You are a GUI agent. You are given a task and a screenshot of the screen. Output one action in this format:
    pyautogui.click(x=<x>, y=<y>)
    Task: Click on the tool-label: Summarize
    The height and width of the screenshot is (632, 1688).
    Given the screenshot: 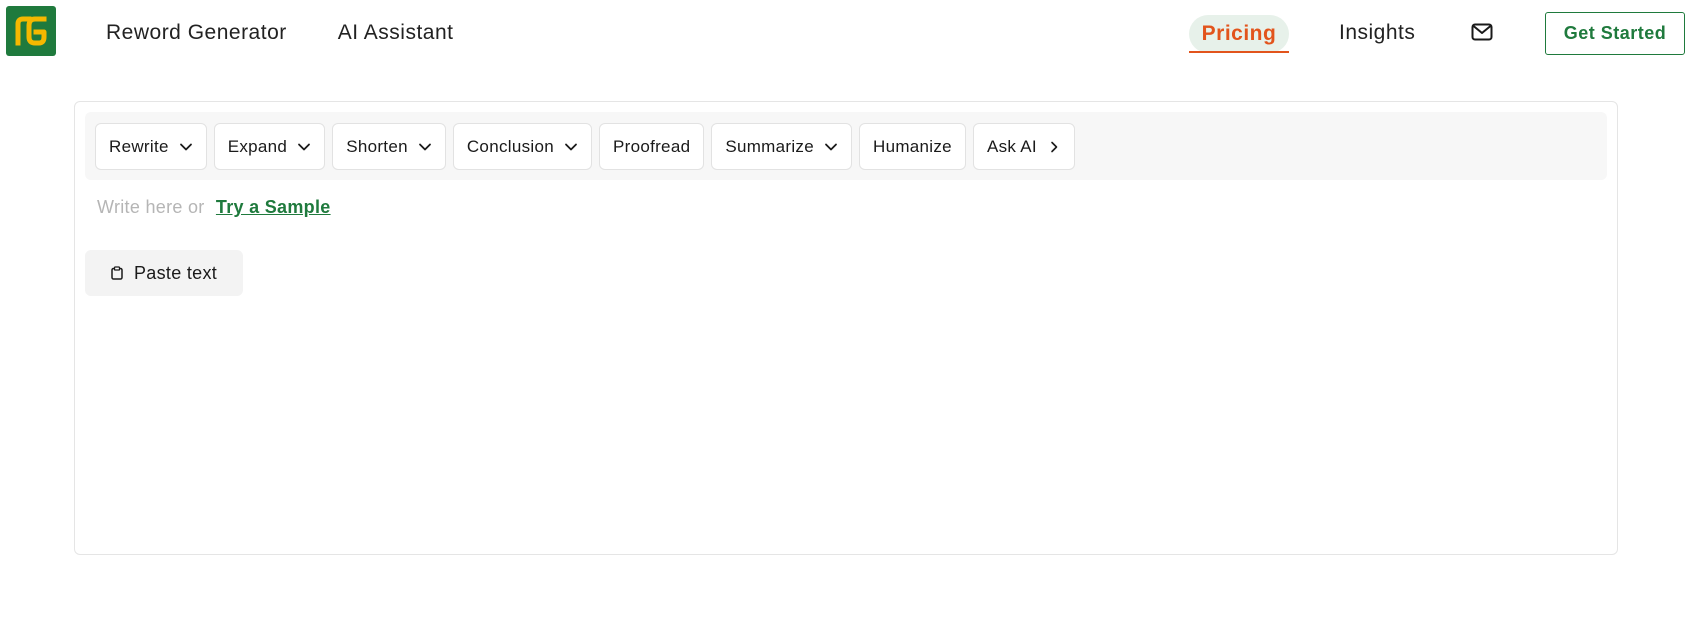 What is the action you would take?
    pyautogui.click(x=769, y=146)
    